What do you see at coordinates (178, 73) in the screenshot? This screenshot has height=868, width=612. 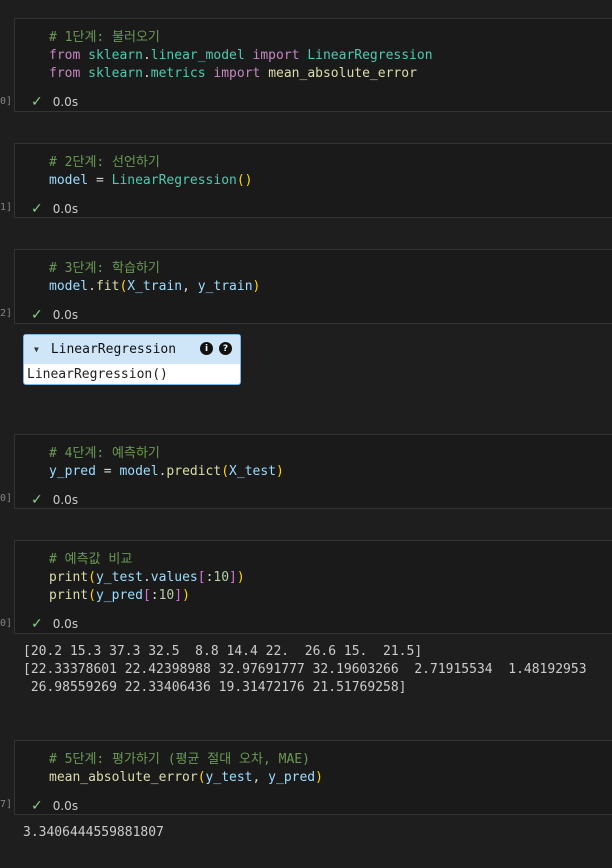 I see `code-token: metrics` at bounding box center [178, 73].